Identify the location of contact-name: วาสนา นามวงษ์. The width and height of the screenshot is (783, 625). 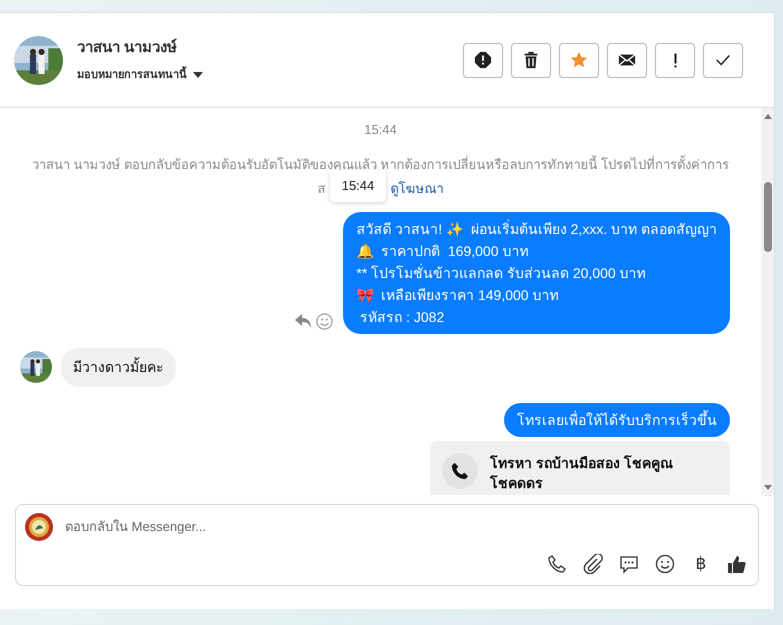
(127, 48).